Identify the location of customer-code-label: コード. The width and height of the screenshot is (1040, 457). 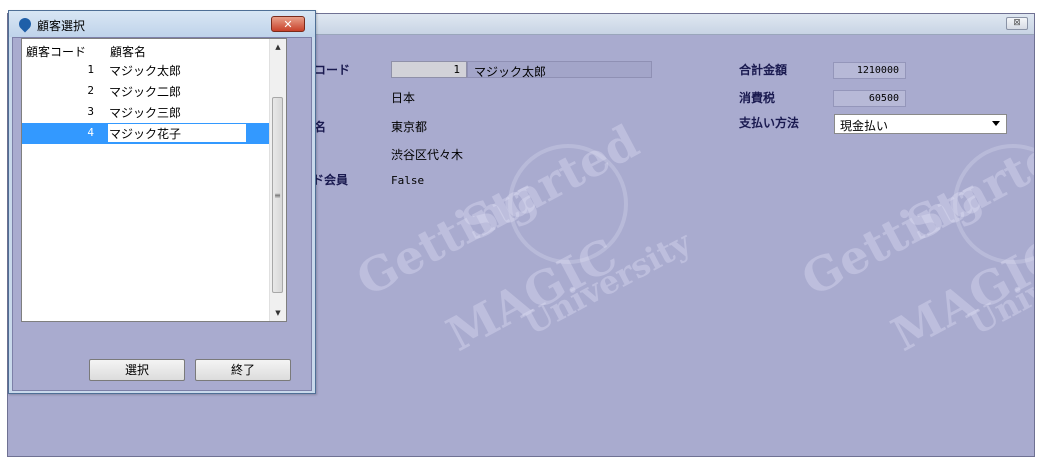
(332, 70).